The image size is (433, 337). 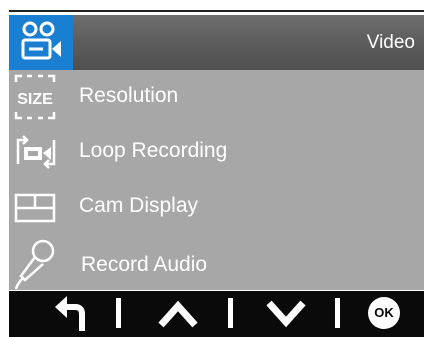 I want to click on cam-display-icon, so click(x=35, y=208).